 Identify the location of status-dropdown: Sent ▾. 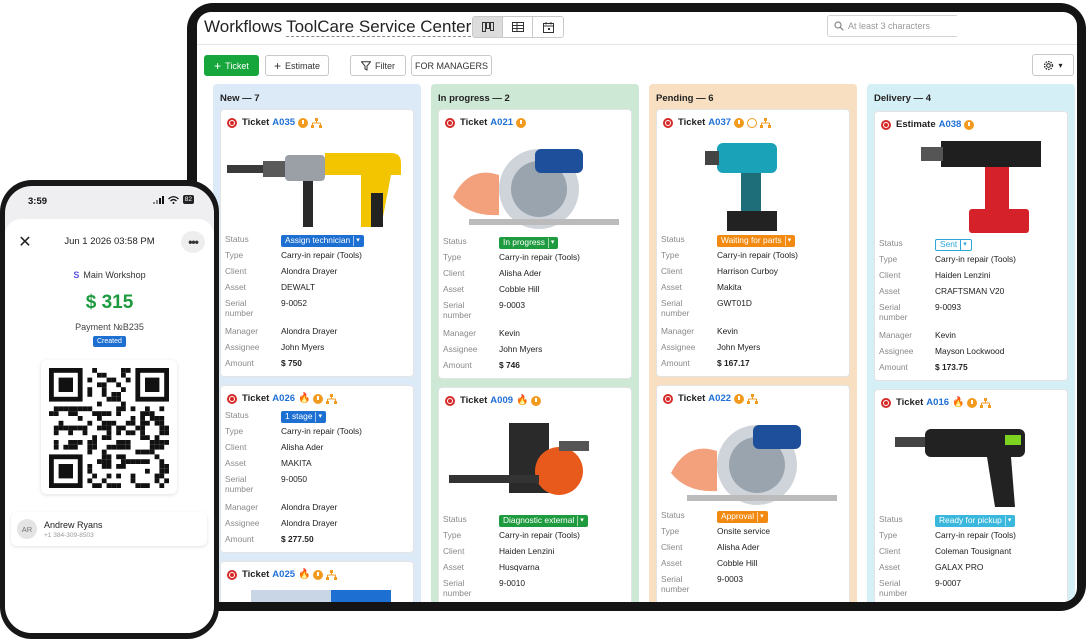
(953, 245).